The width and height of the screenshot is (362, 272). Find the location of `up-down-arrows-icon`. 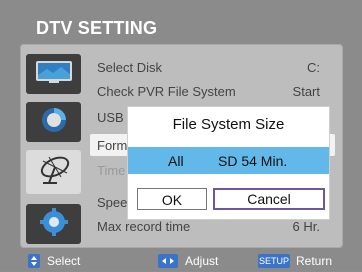

up-down-arrows-icon is located at coordinates (34, 261).